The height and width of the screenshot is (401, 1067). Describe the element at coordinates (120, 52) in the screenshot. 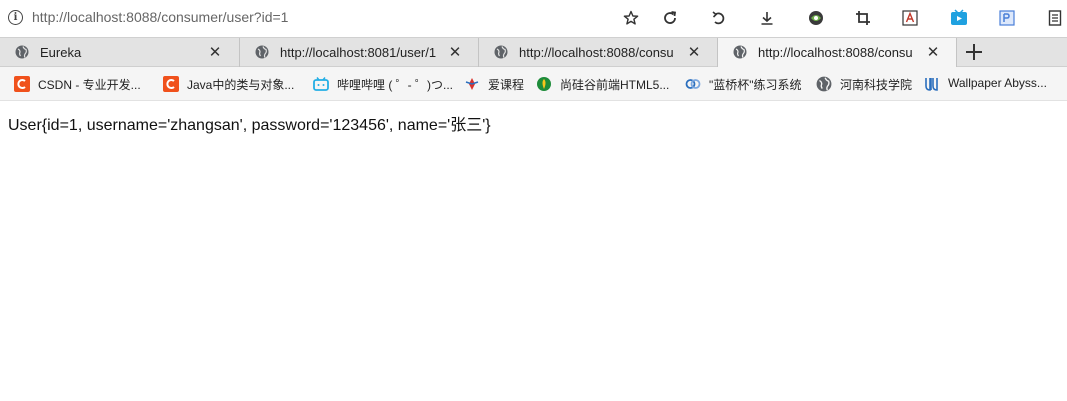

I see `tab-eureka: Eureka ✕` at that location.